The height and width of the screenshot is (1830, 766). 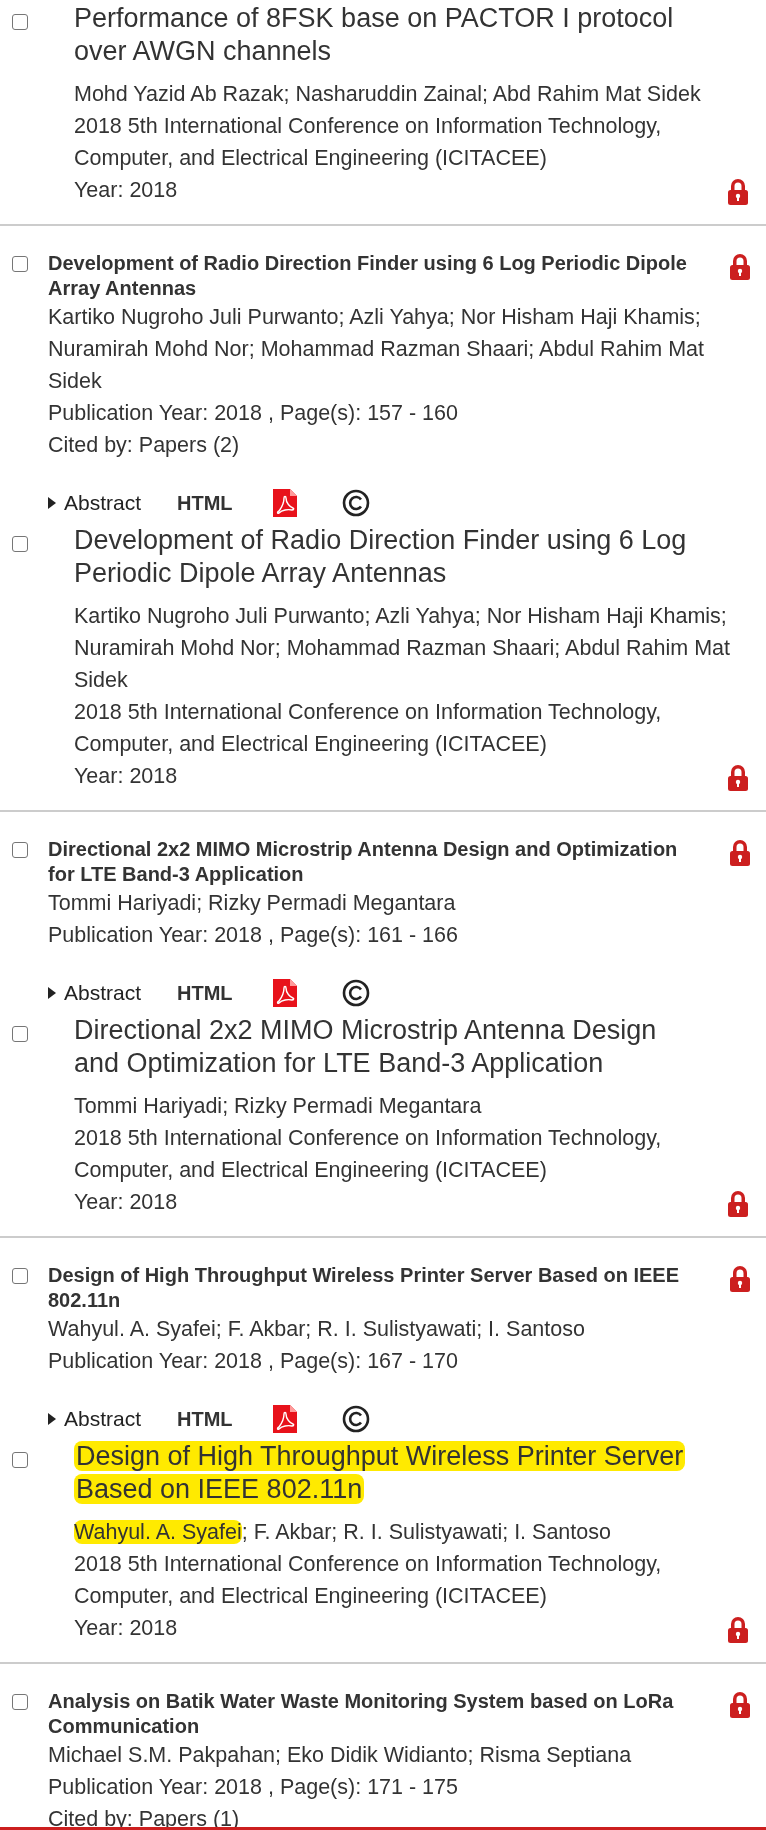 What do you see at coordinates (412, 557) in the screenshot?
I see `citation-title: Development of Radio Direction Finder using 6 Log Periodic Dipole Array Antennas` at bounding box center [412, 557].